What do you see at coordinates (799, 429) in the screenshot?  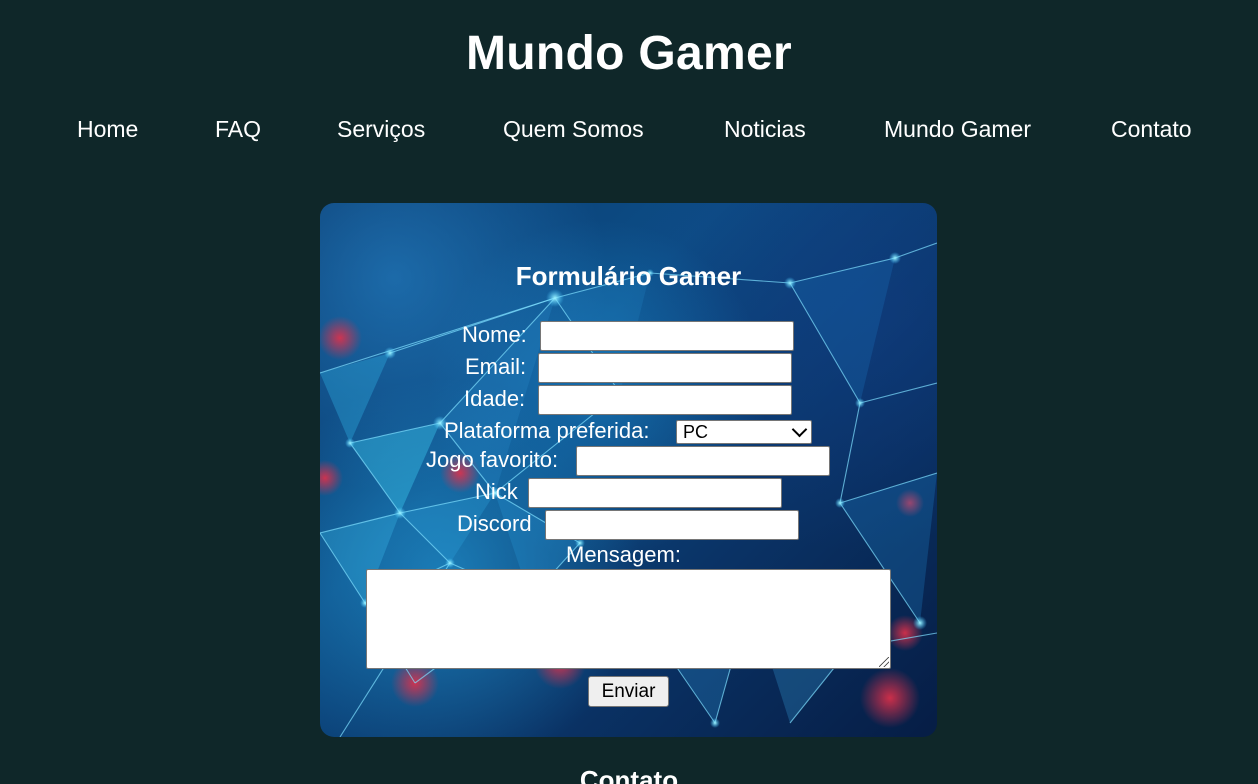 I see `chevron-down-icon` at bounding box center [799, 429].